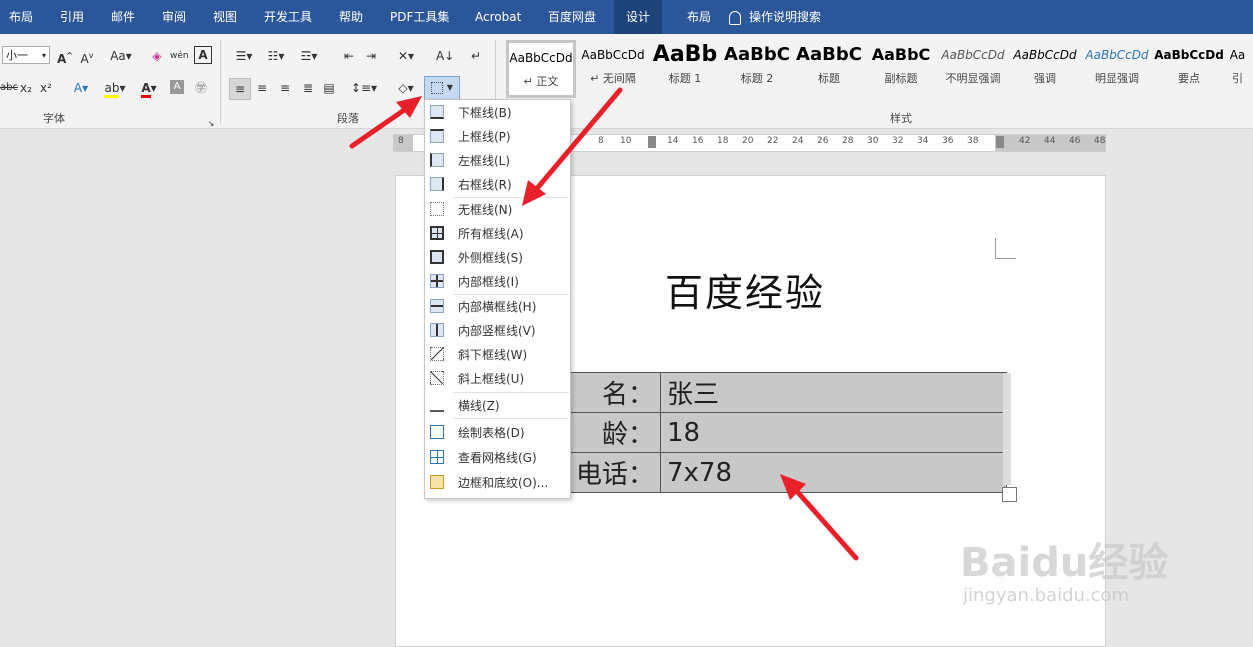 Image resolution: width=1253 pixels, height=647 pixels. What do you see at coordinates (285, 88) in the screenshot?
I see `align-right-icon: ≡` at bounding box center [285, 88].